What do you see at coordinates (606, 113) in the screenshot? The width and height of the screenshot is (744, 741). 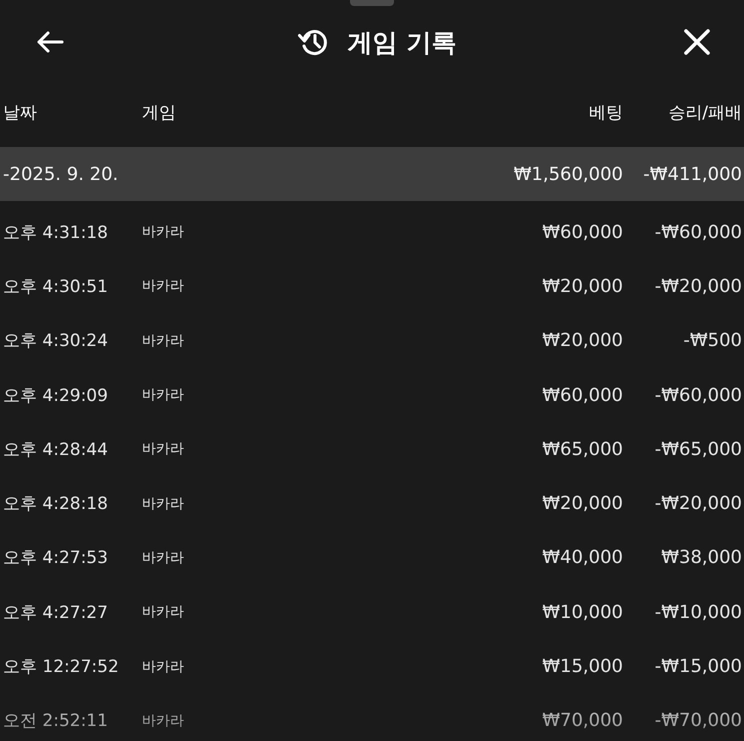 I see `column-header: 베팅` at bounding box center [606, 113].